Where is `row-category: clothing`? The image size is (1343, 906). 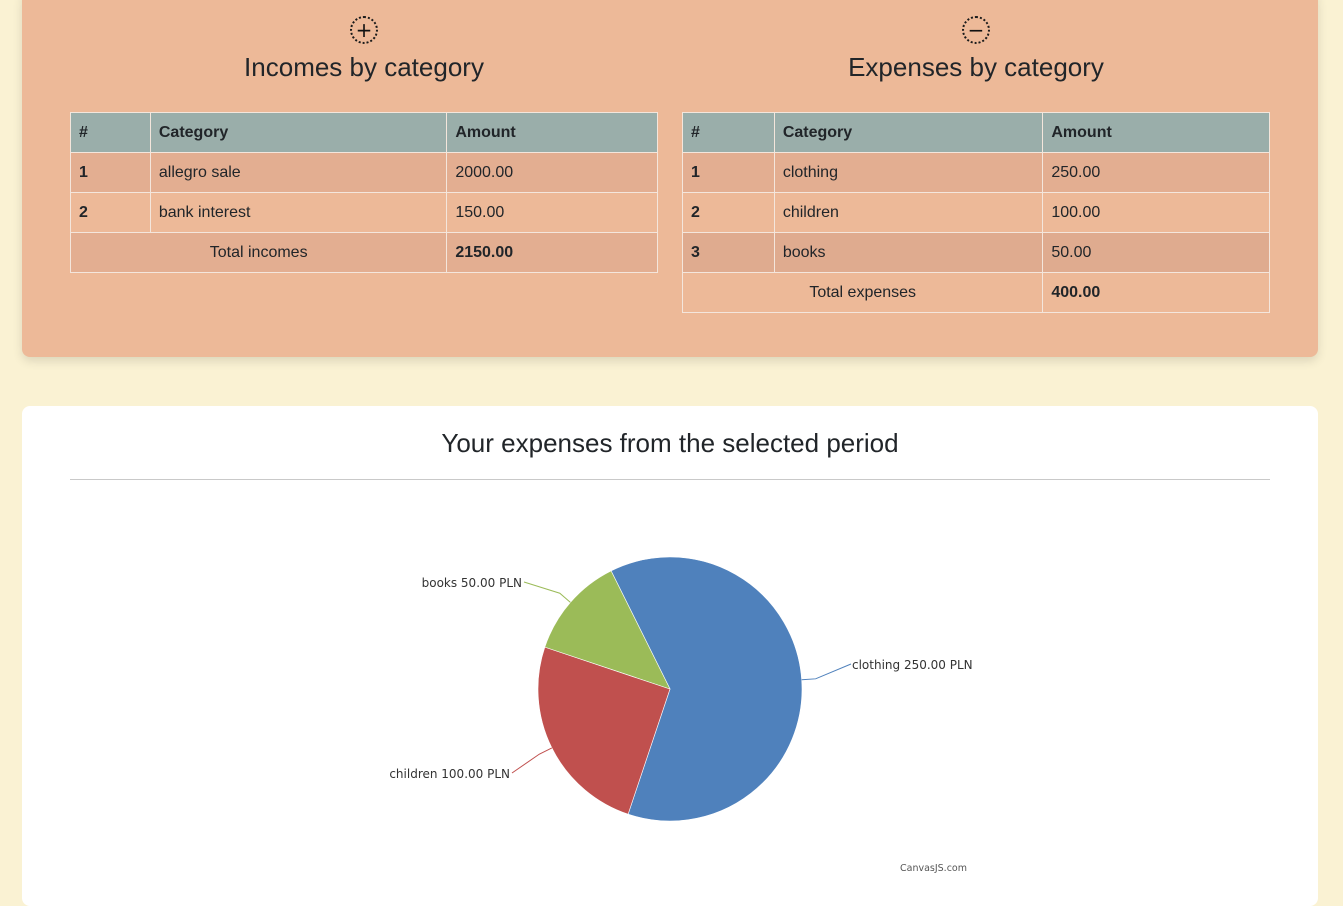 row-category: clothing is located at coordinates (908, 172).